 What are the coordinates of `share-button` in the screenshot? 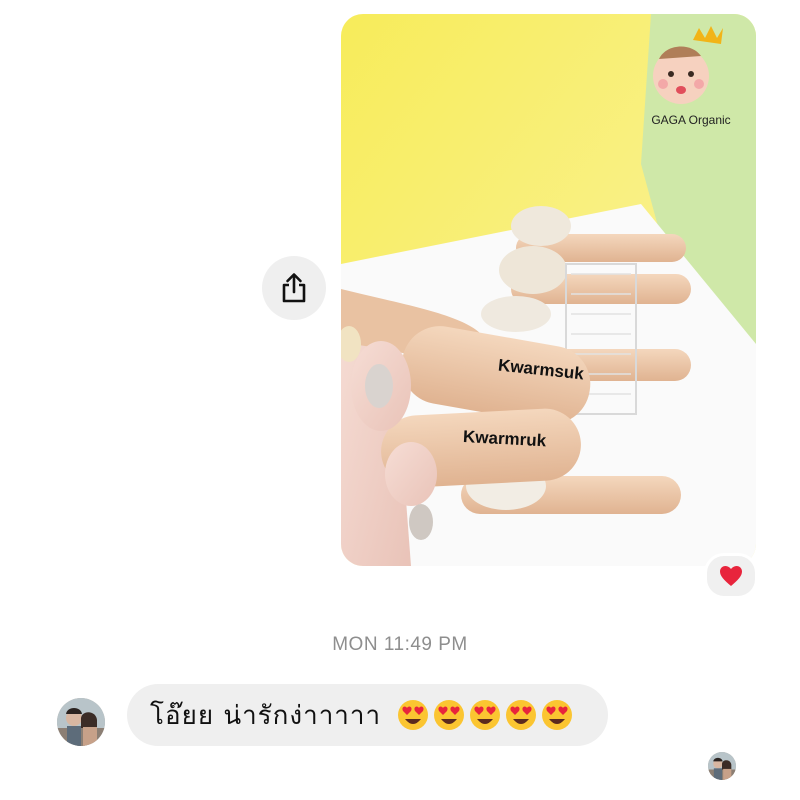 It's located at (294, 288).